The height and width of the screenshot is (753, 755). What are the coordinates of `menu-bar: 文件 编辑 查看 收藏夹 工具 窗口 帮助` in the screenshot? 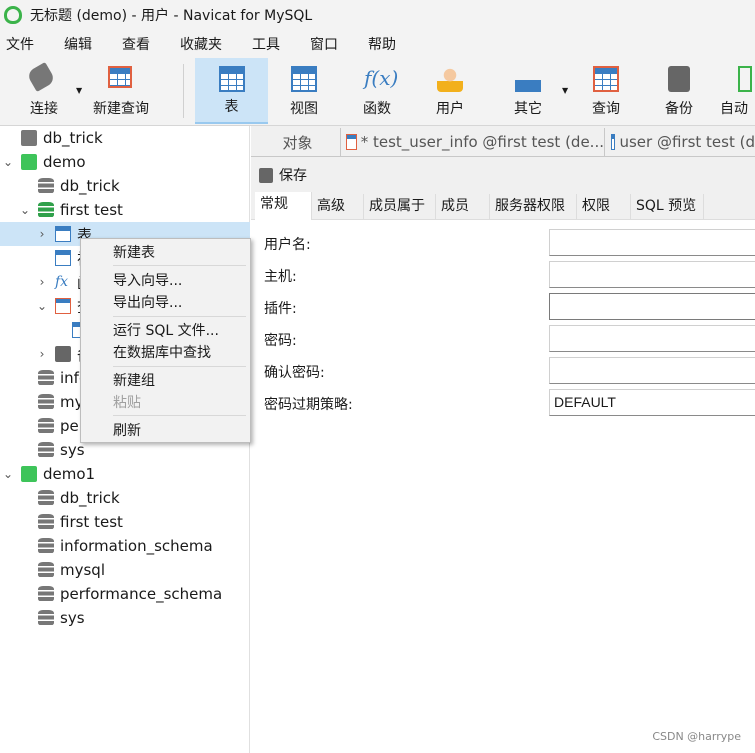 It's located at (377, 44).